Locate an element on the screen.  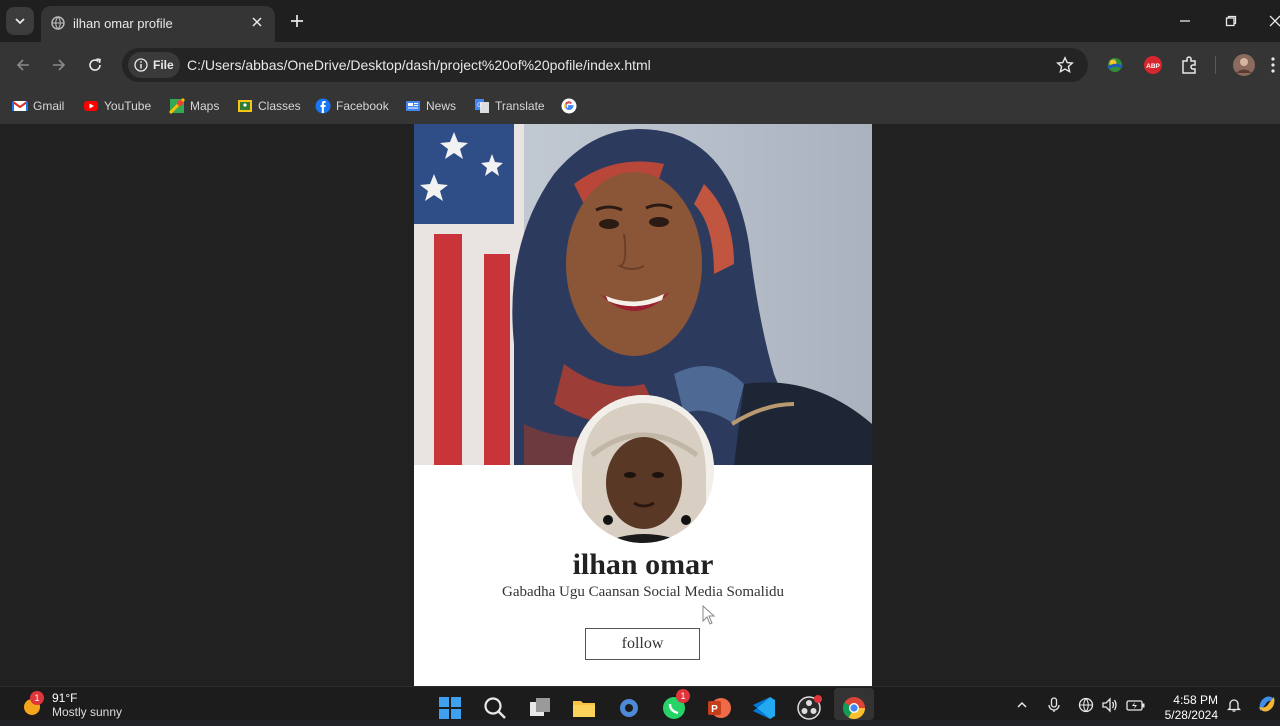
bookmark-translate: G Translate is located at coordinates (509, 106).